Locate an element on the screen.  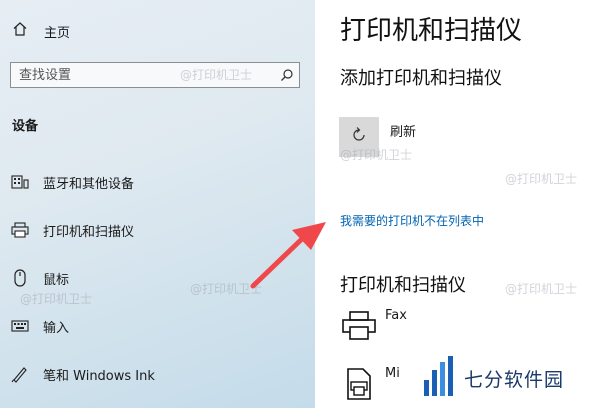
fax-icon is located at coordinates (359, 326).